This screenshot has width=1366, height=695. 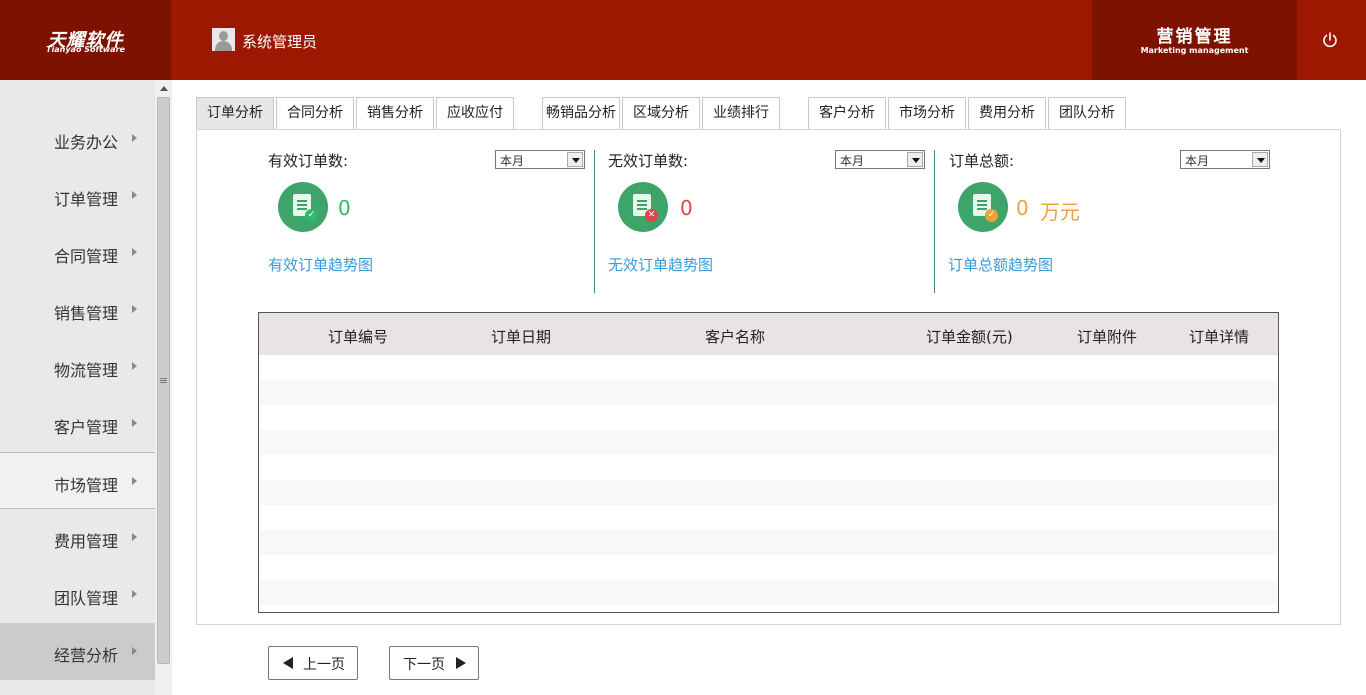 I want to click on column-header: 订单编号, so click(x=358, y=337).